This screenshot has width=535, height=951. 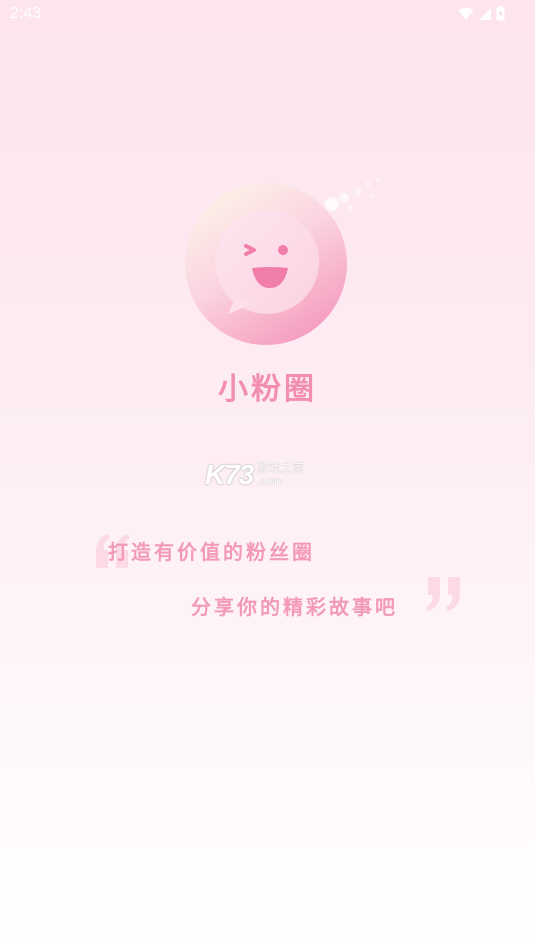 I want to click on slogan-line-2: 分享你的精彩故事吧, so click(x=294, y=607).